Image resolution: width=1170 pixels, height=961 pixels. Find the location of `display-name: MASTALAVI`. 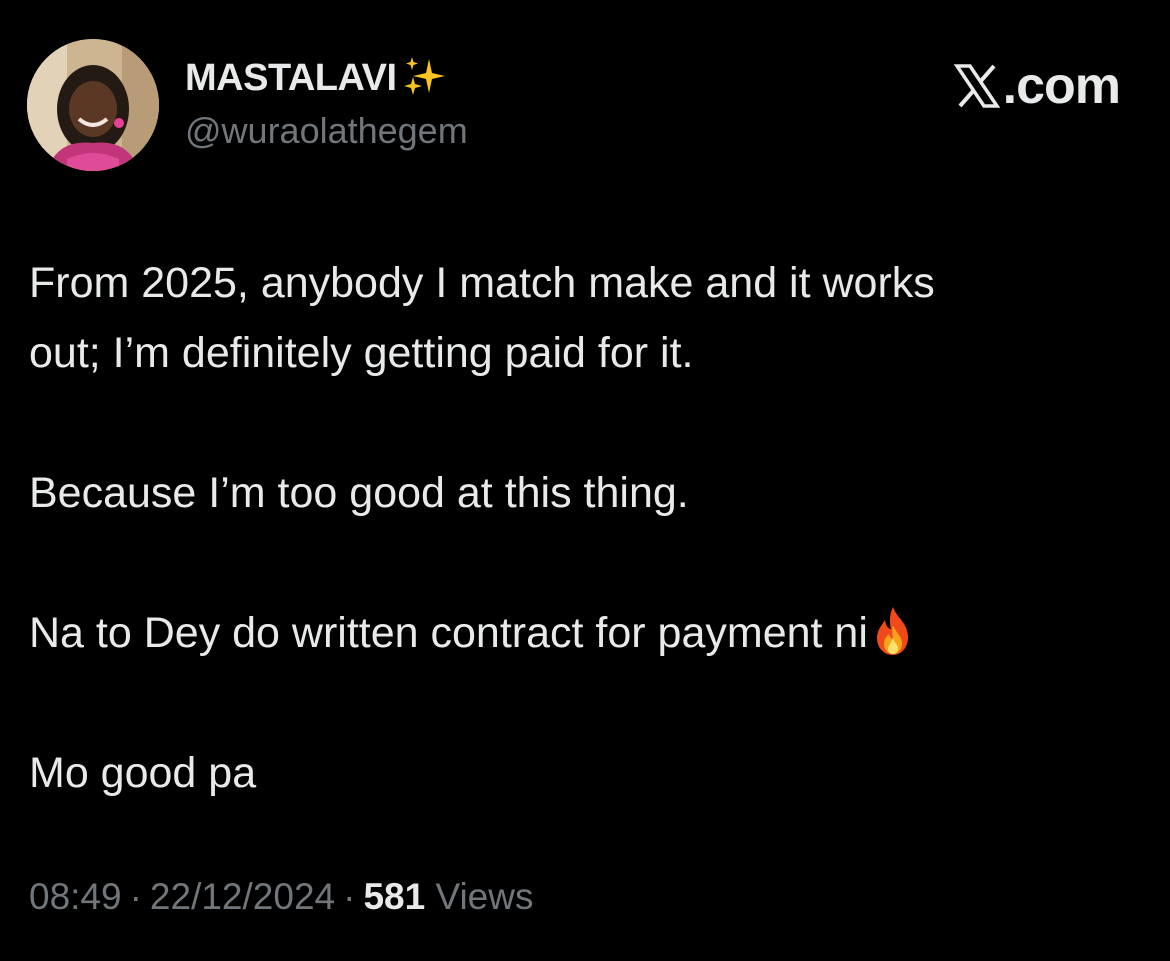

display-name: MASTALAVI is located at coordinates (291, 78).